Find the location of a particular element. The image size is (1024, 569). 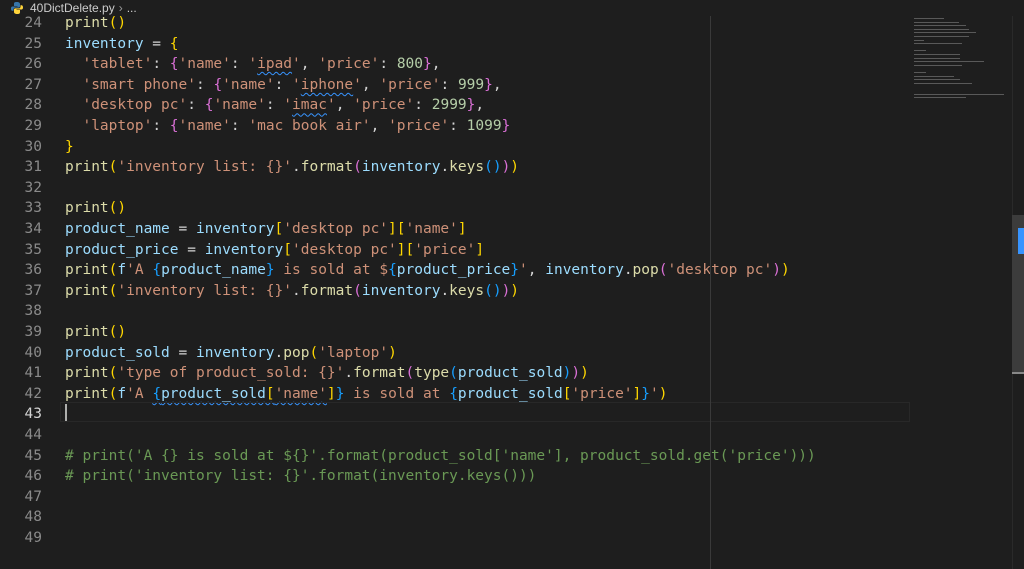

code-line: 25 inventory = { is located at coordinates (455, 44).